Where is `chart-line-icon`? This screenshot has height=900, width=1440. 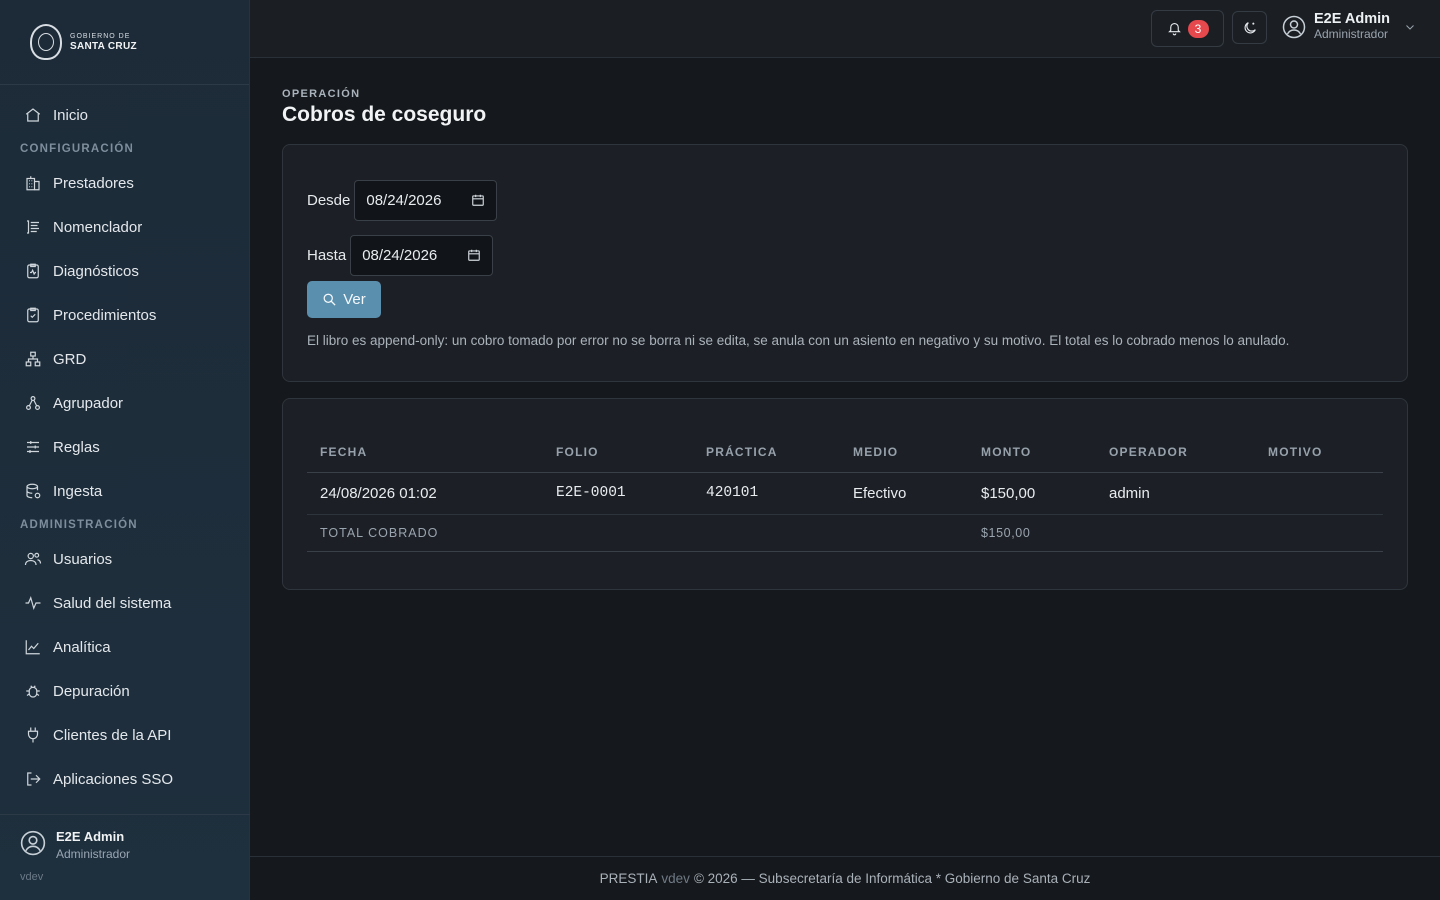 chart-line-icon is located at coordinates (33, 647).